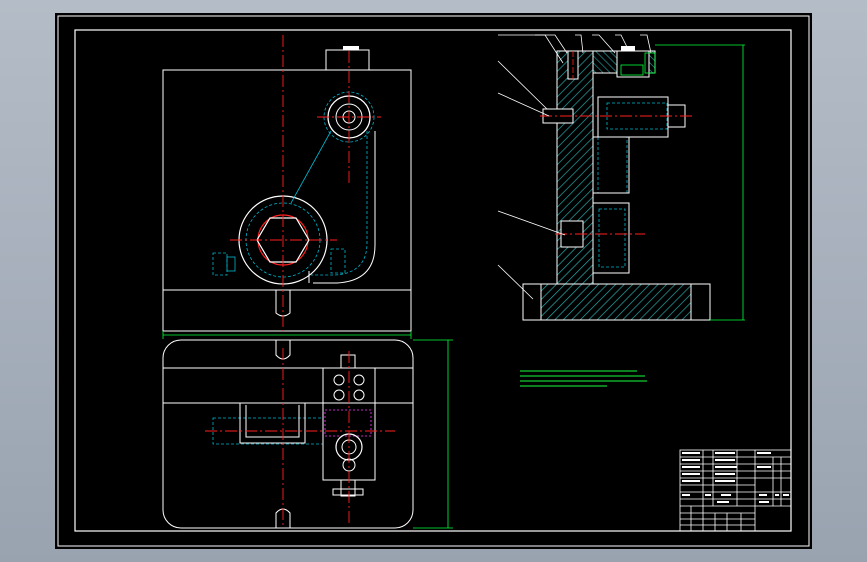  What do you see at coordinates (735, 490) in the screenshot?
I see `title-block` at bounding box center [735, 490].